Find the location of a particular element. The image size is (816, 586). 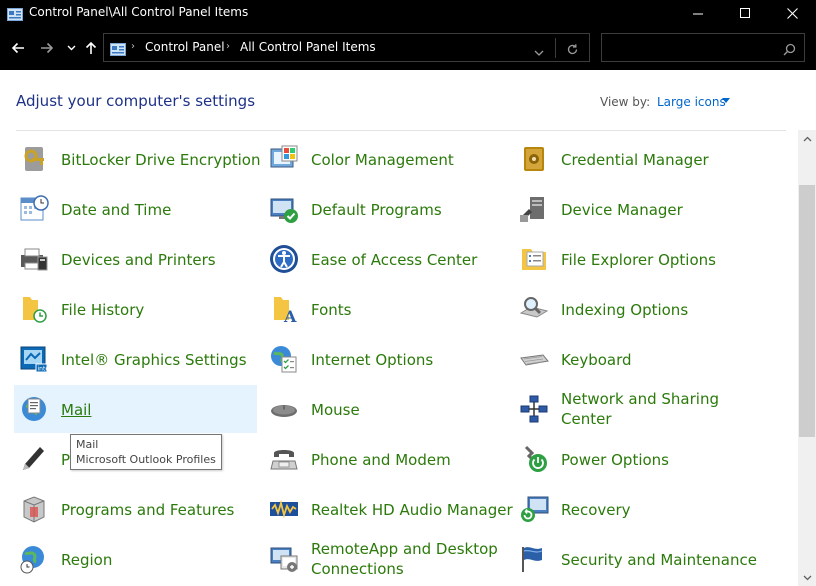

vertical-scrollbar is located at coordinates (807, 358).